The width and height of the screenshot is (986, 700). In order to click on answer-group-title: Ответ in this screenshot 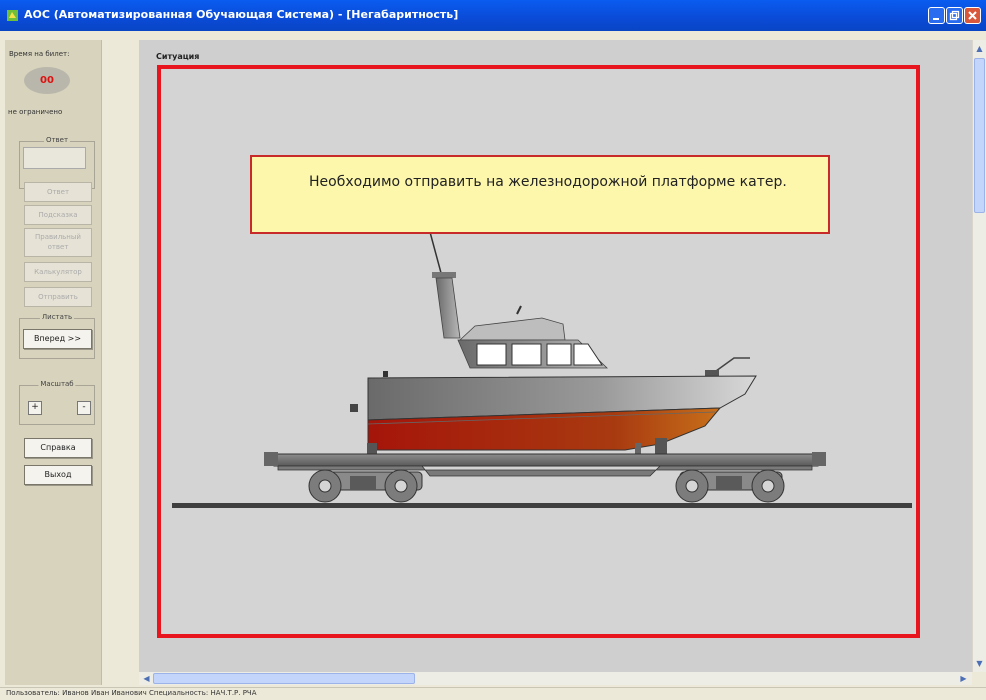, I will do `click(57, 140)`.